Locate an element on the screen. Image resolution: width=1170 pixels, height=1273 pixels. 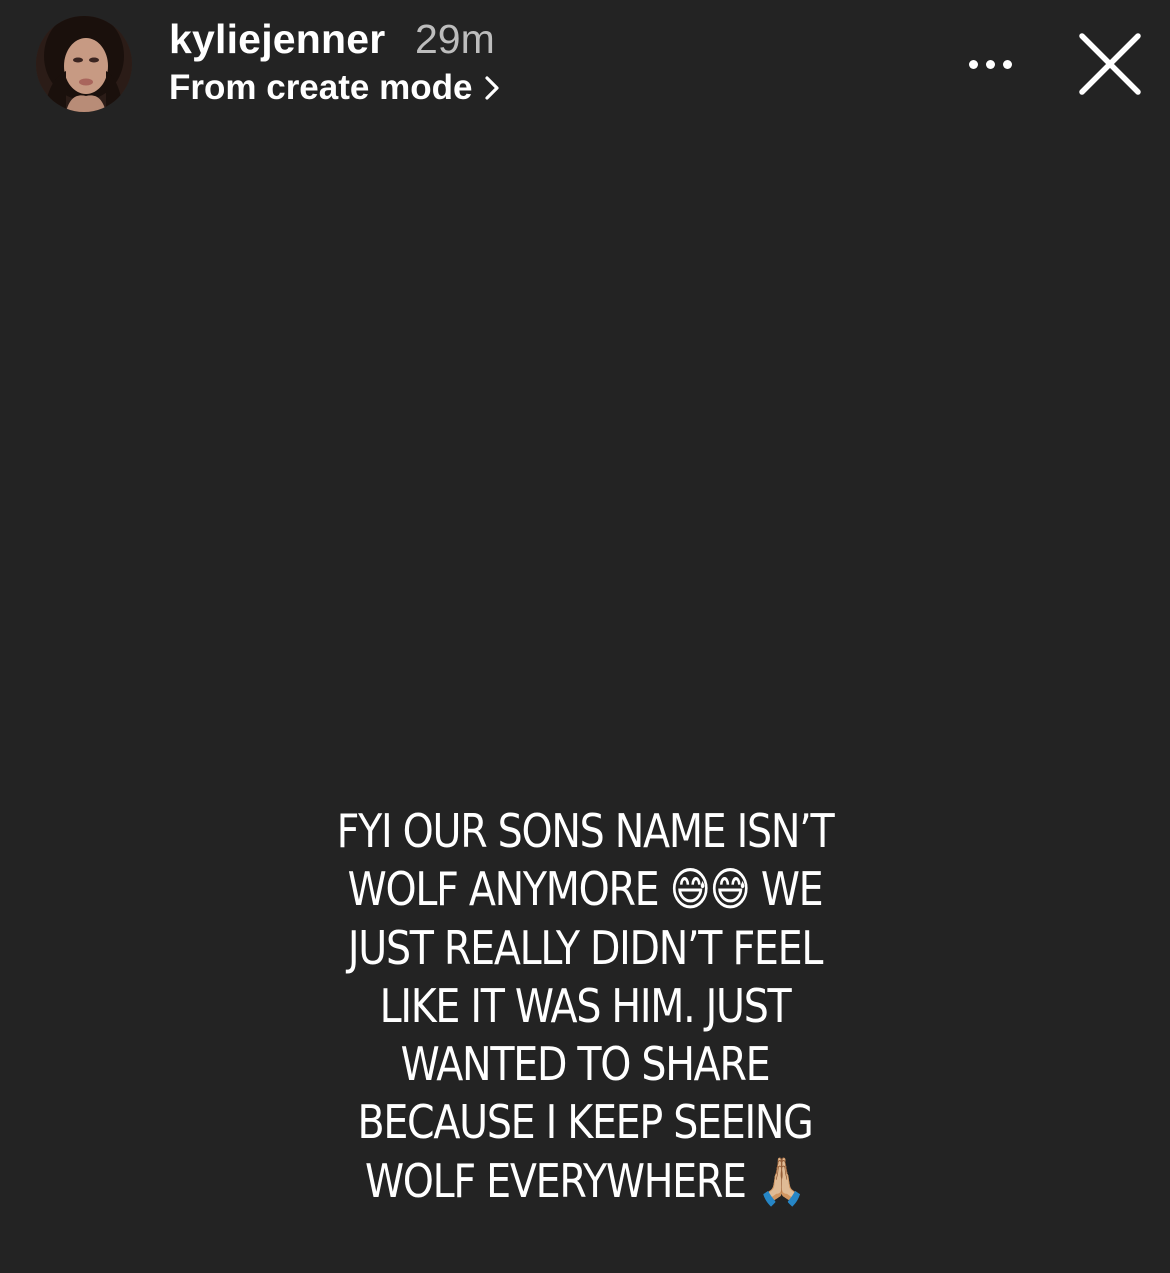
create-mode-link: From create mode is located at coordinates (334, 88).